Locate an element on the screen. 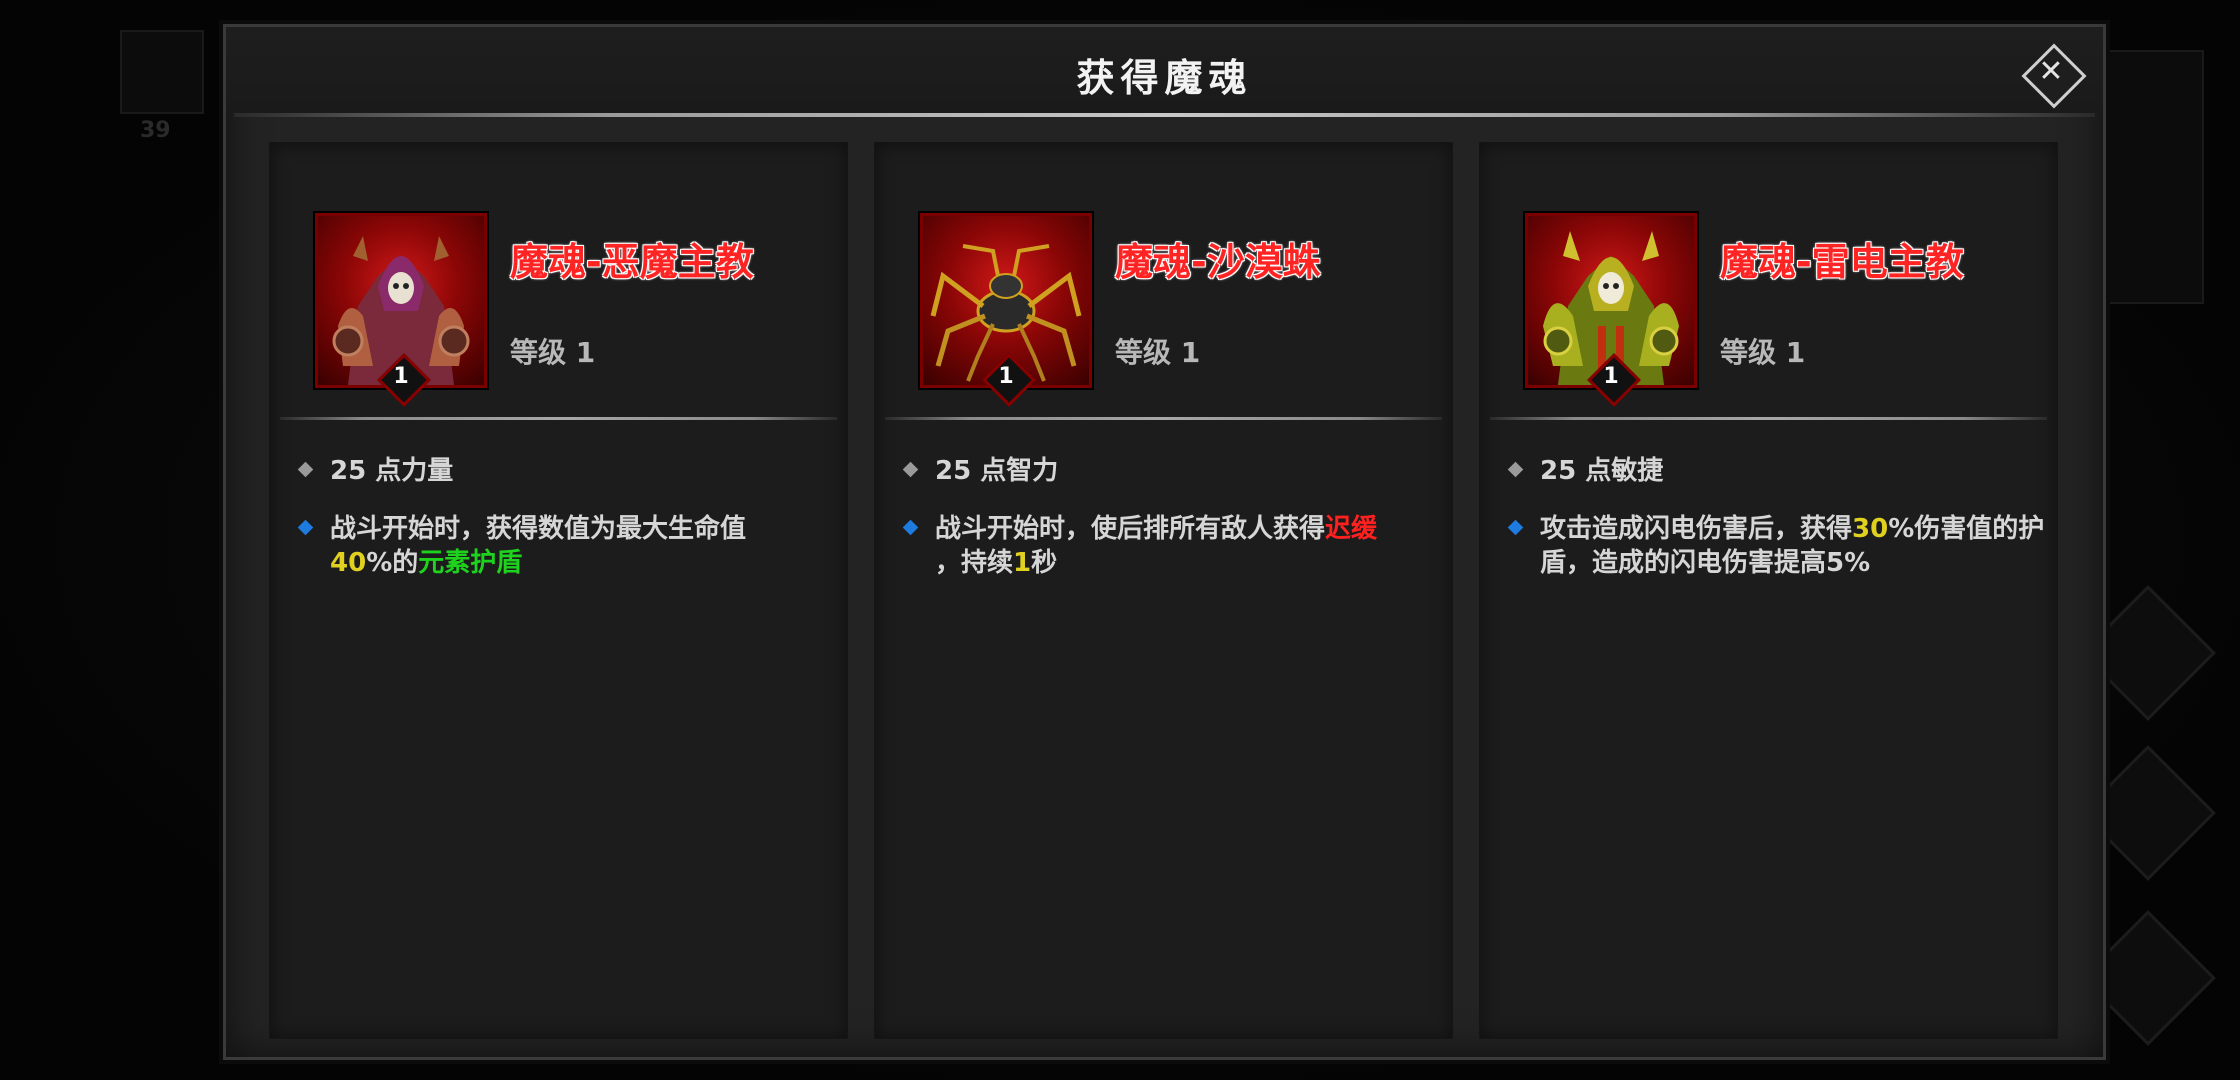  header-divider is located at coordinates (1164, 115).